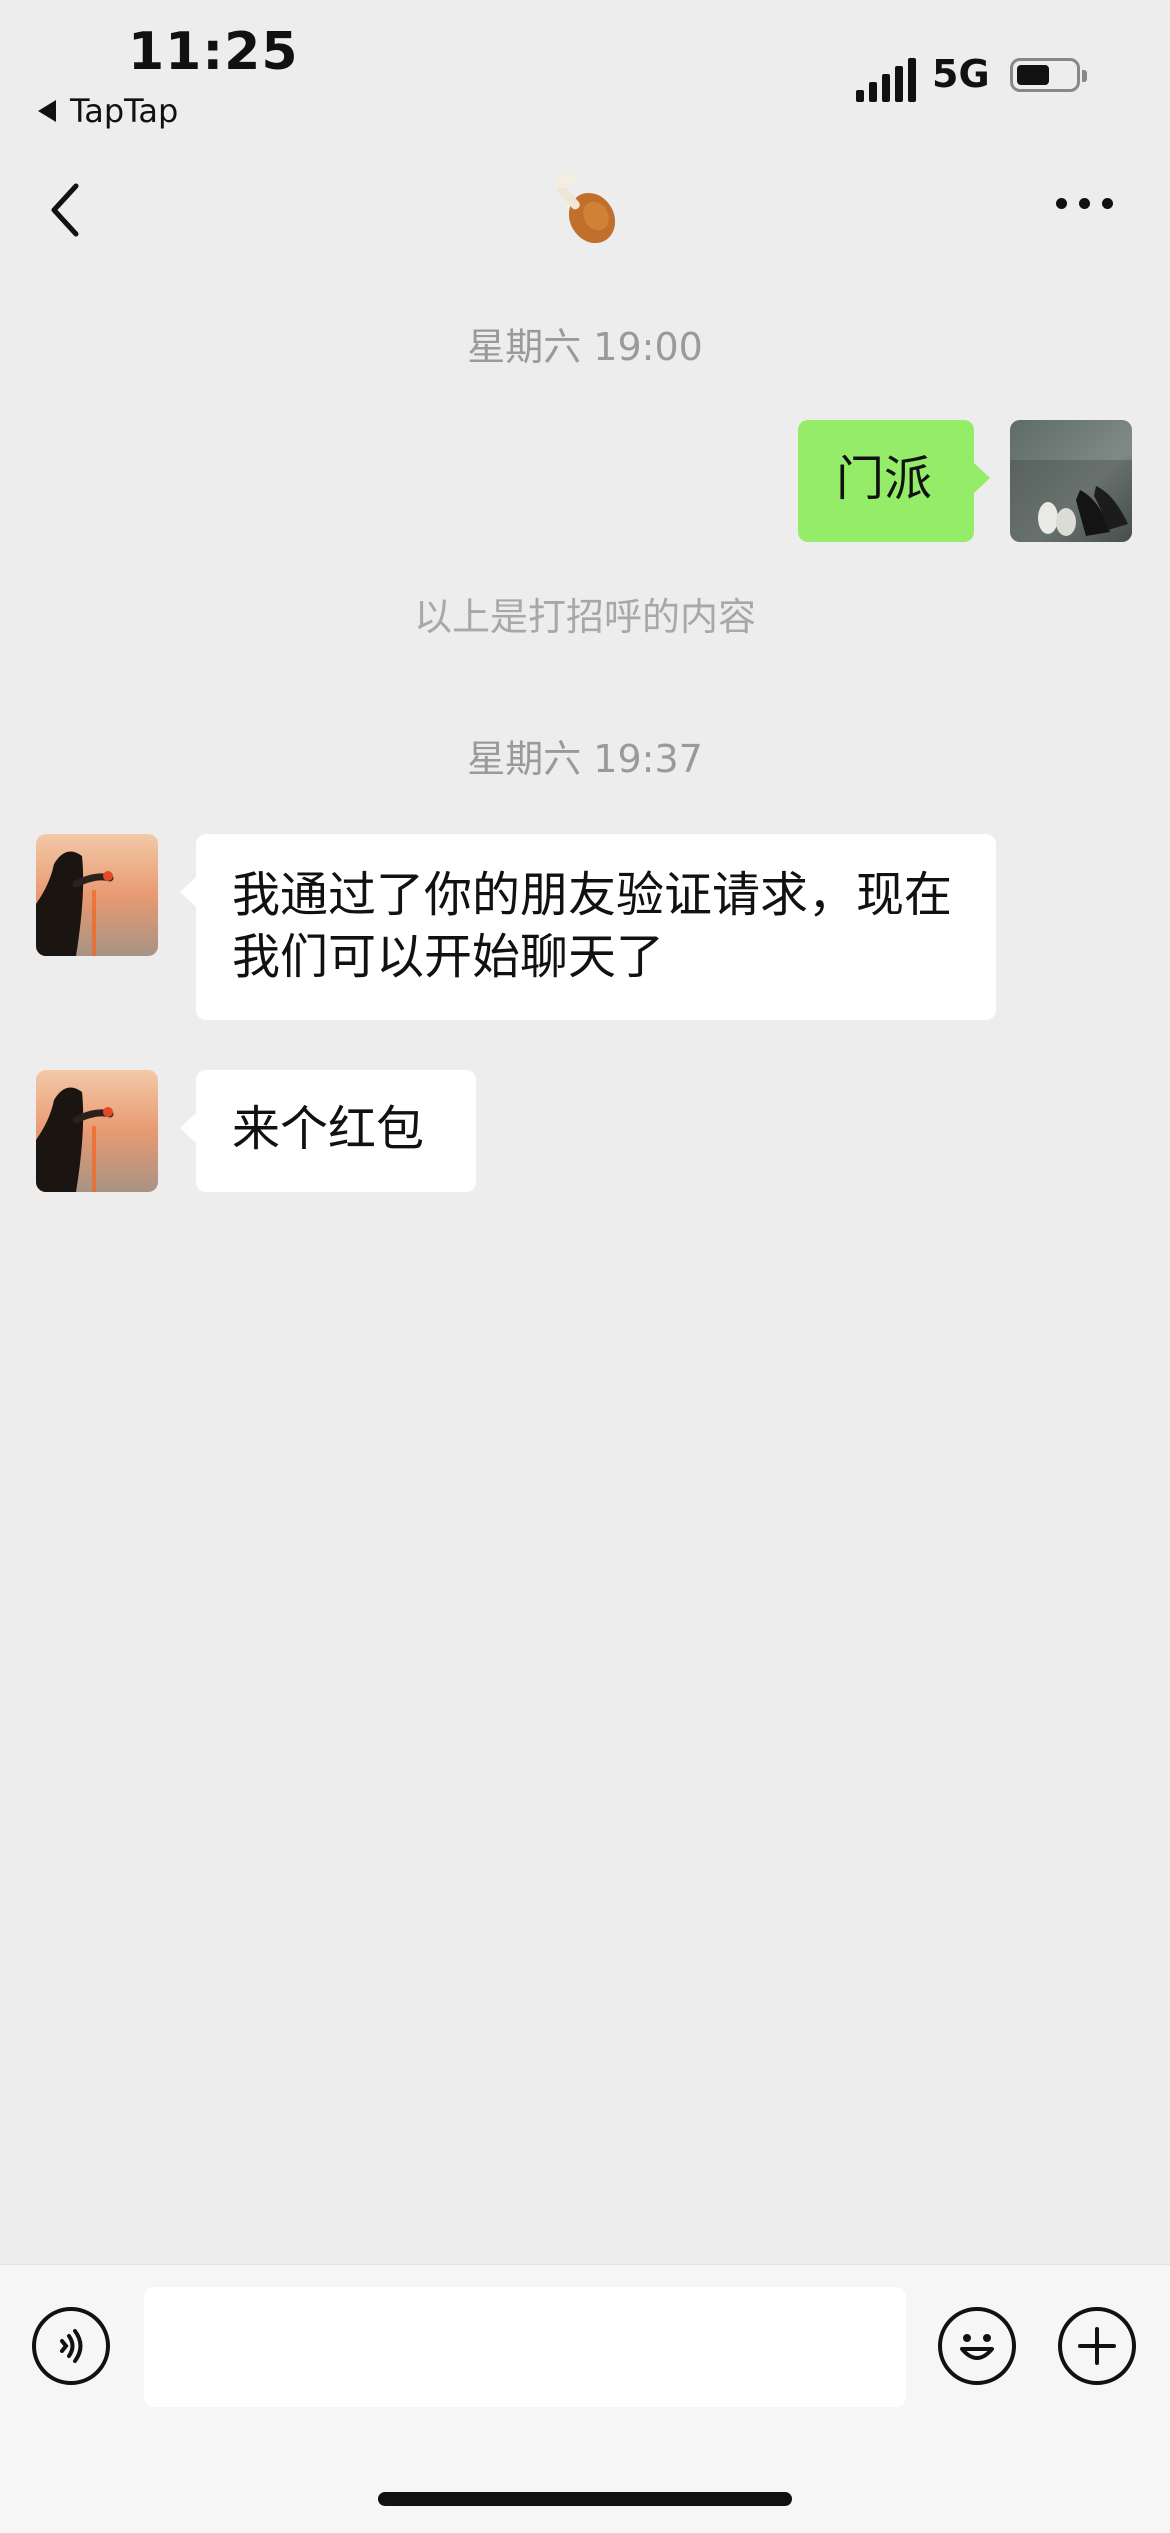 The image size is (1170, 2533). Describe the element at coordinates (47, 111) in the screenshot. I see `back-triangle-icon` at that location.